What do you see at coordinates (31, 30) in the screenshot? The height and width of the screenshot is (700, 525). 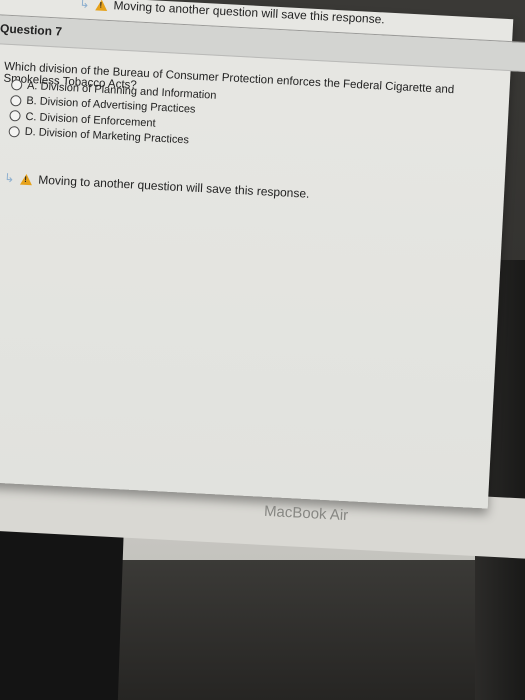 I see `question-title: Question 7` at bounding box center [31, 30].